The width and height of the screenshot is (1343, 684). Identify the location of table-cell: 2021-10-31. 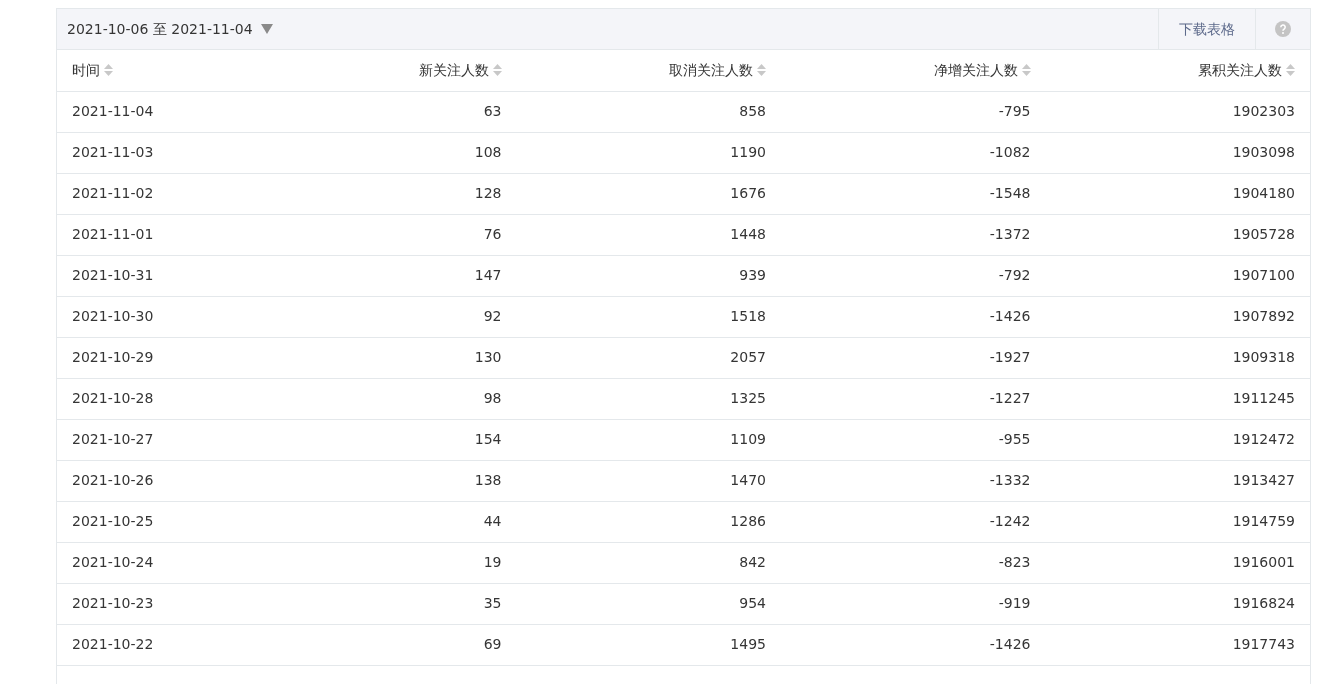
(113, 275).